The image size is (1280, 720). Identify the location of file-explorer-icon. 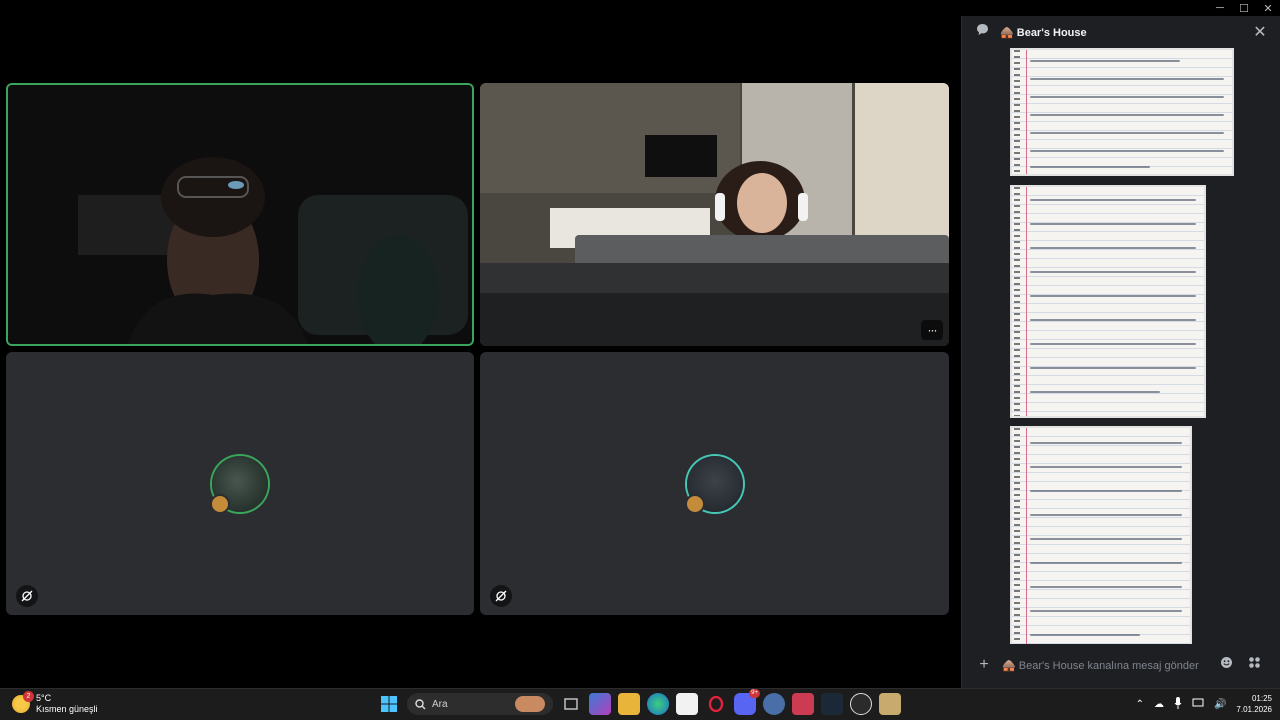
(629, 704).